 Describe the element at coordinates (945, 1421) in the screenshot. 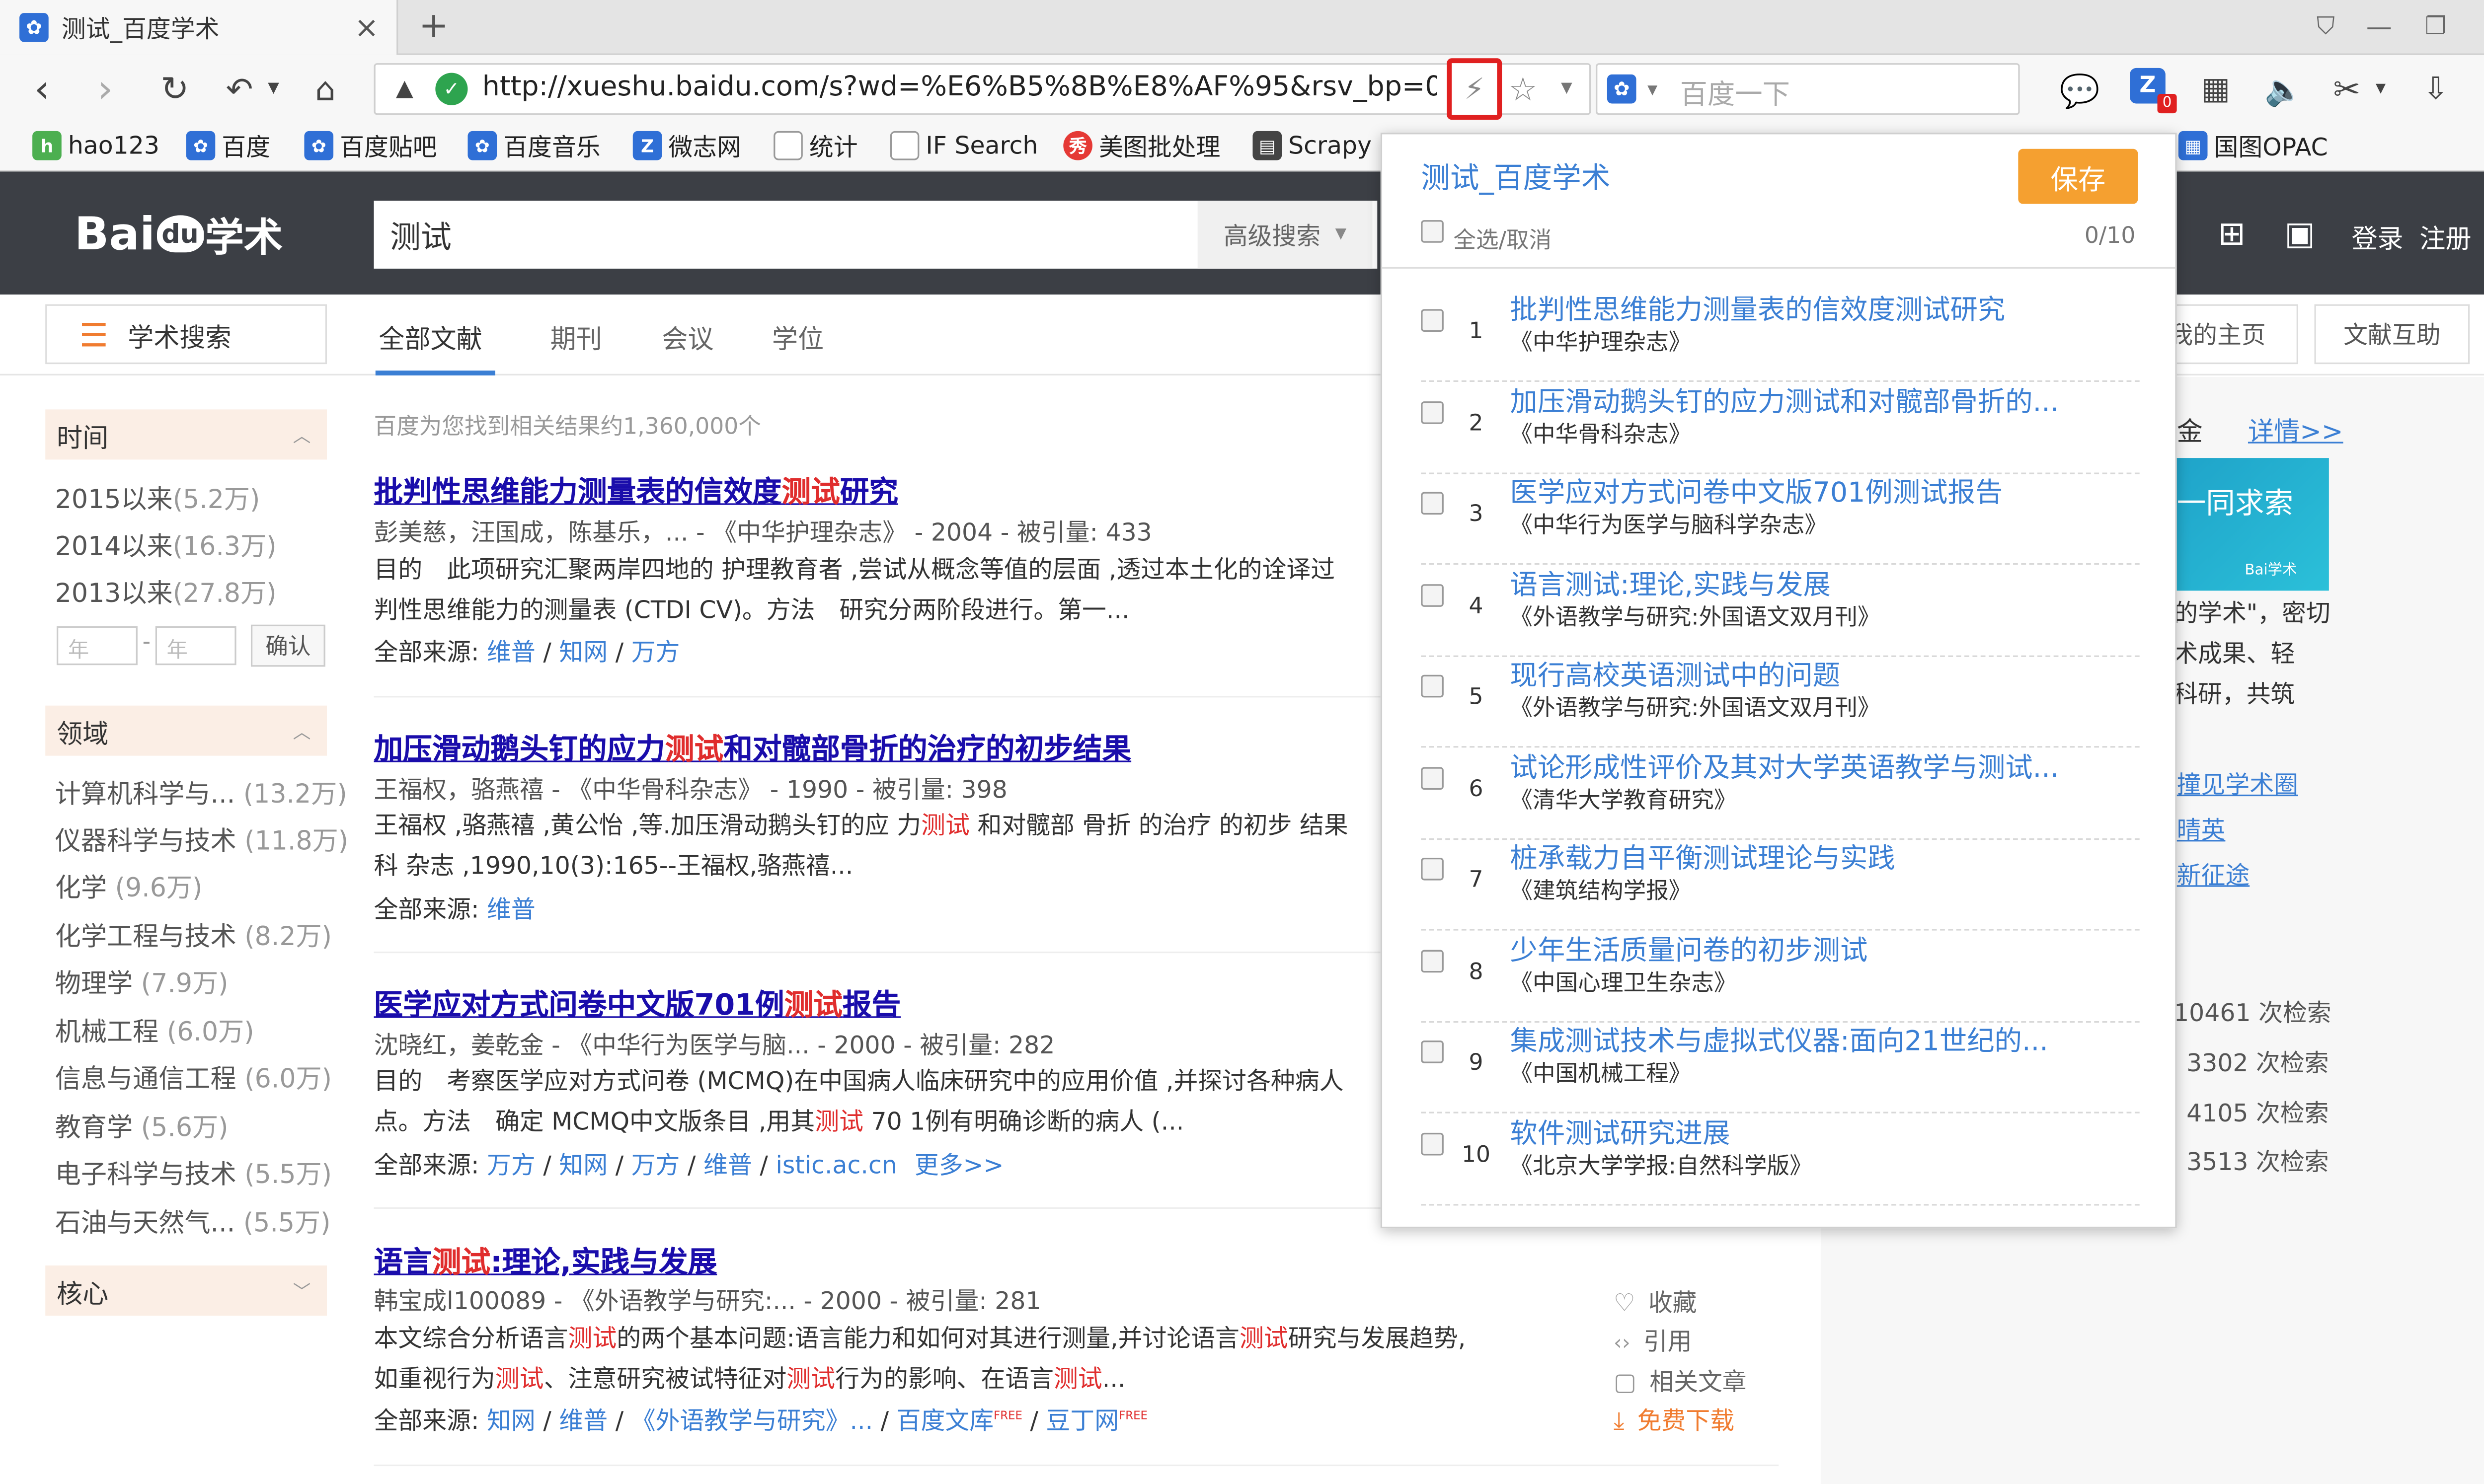

I see `source-link: 百度文库` at that location.